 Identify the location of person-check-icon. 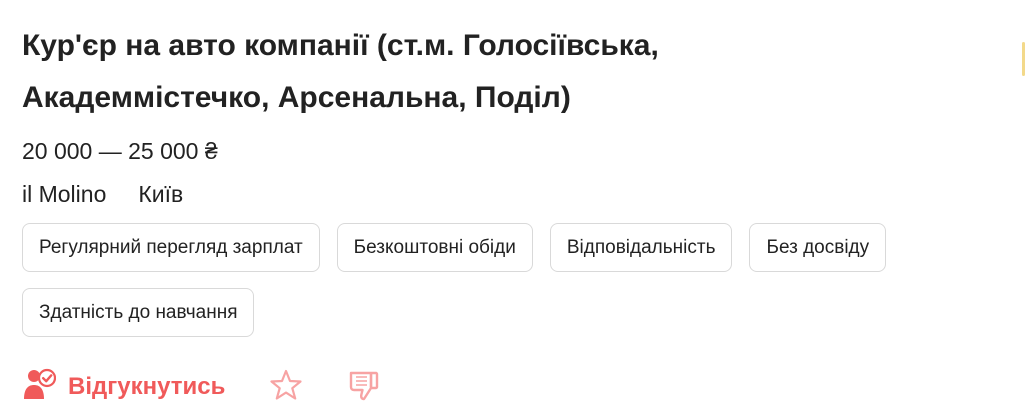
(39, 387).